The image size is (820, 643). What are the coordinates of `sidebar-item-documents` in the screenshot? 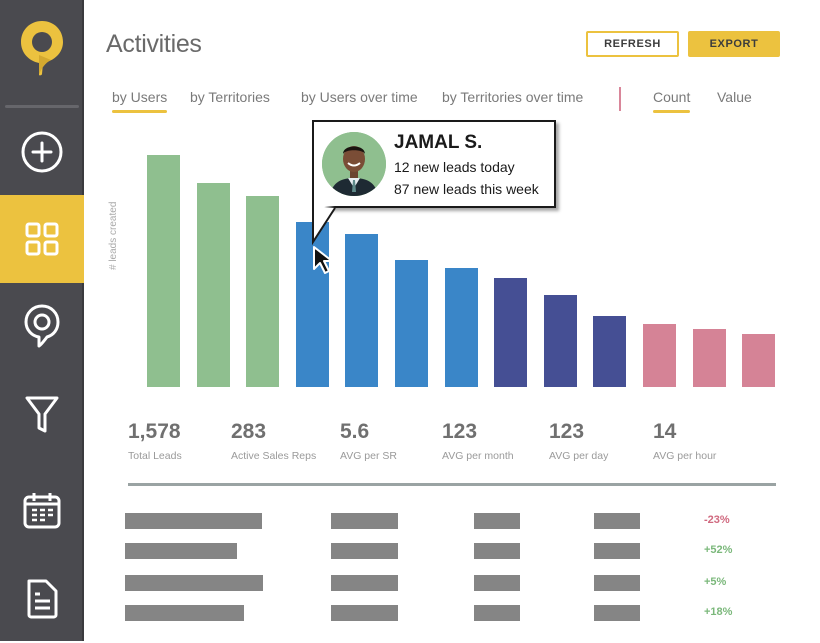 It's located at (42, 599).